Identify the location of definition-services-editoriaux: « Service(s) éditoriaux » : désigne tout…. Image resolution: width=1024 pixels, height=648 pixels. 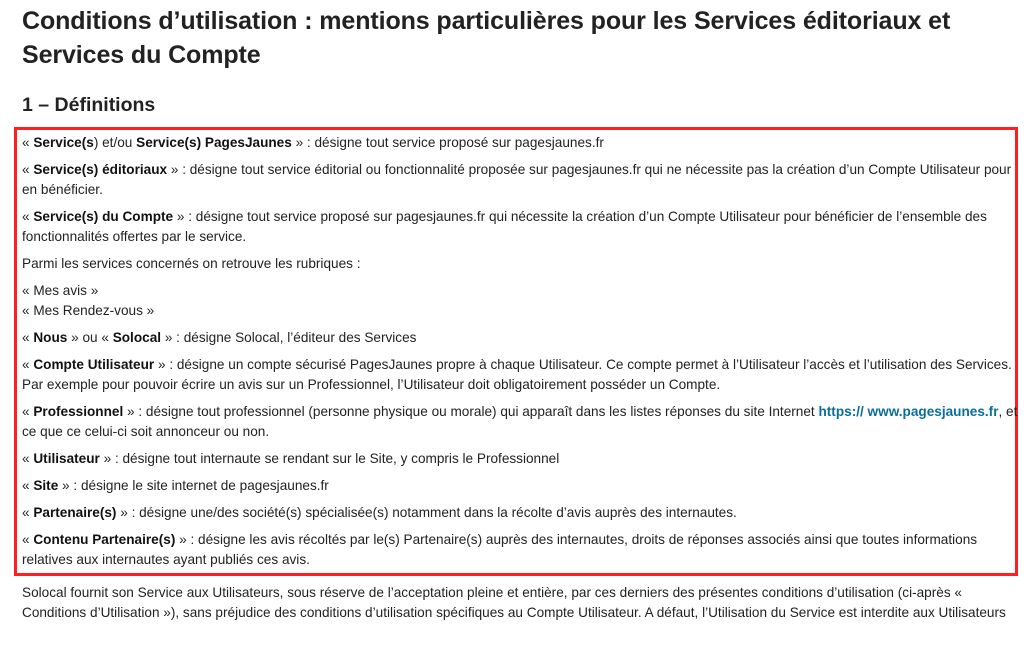
(521, 180).